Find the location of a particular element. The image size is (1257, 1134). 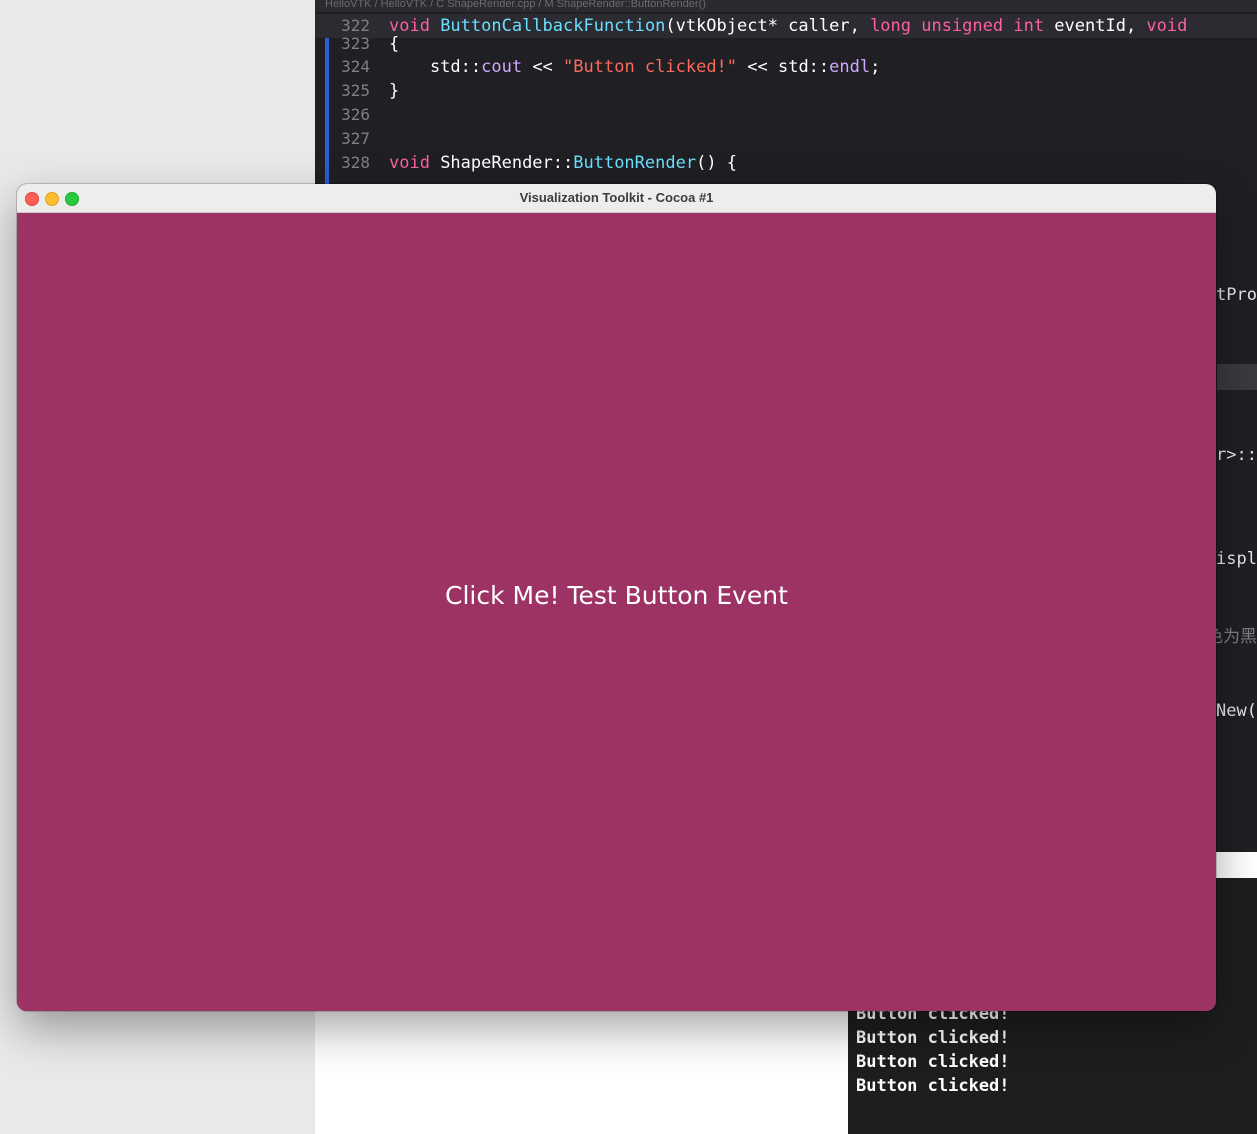

line-number: 328 is located at coordinates (355, 162).